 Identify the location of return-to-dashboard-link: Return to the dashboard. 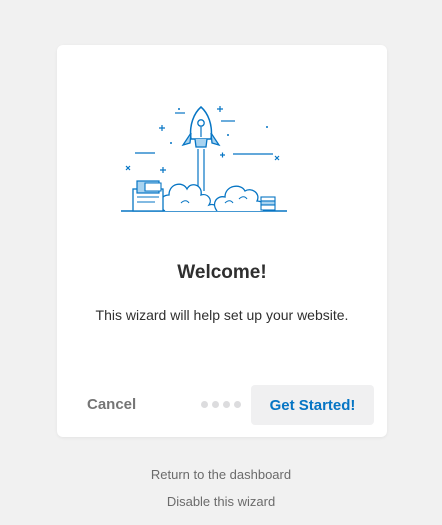
(221, 474).